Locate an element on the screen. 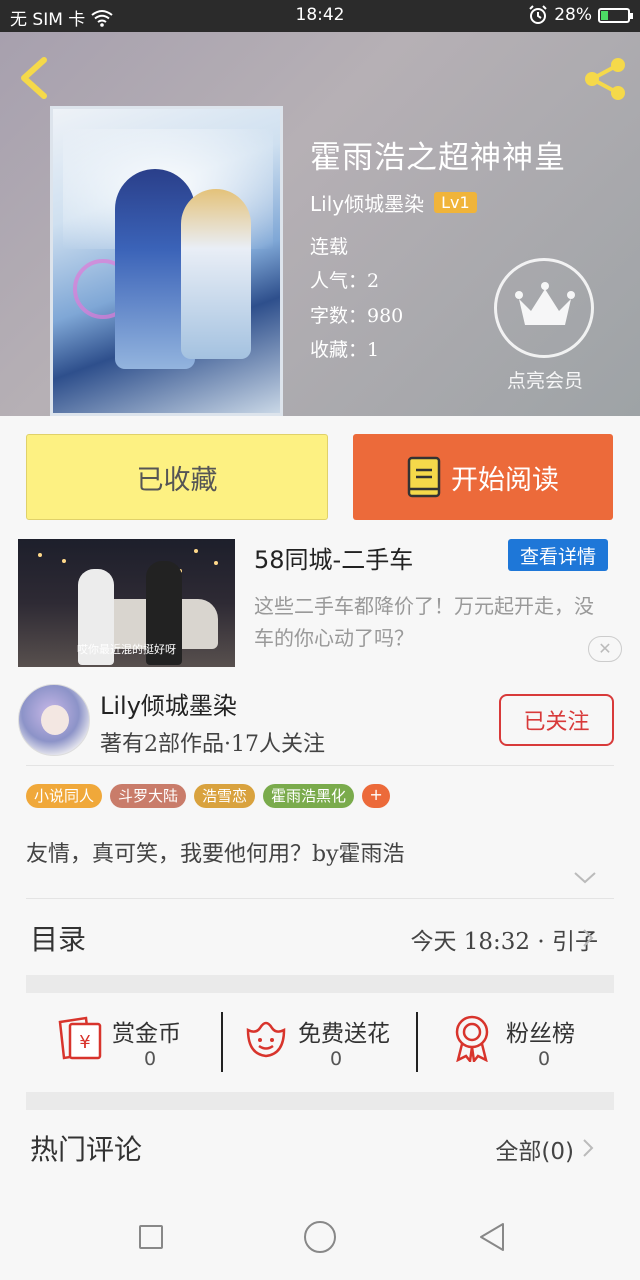 This screenshot has height=1280, width=640. book-icon is located at coordinates (424, 477).